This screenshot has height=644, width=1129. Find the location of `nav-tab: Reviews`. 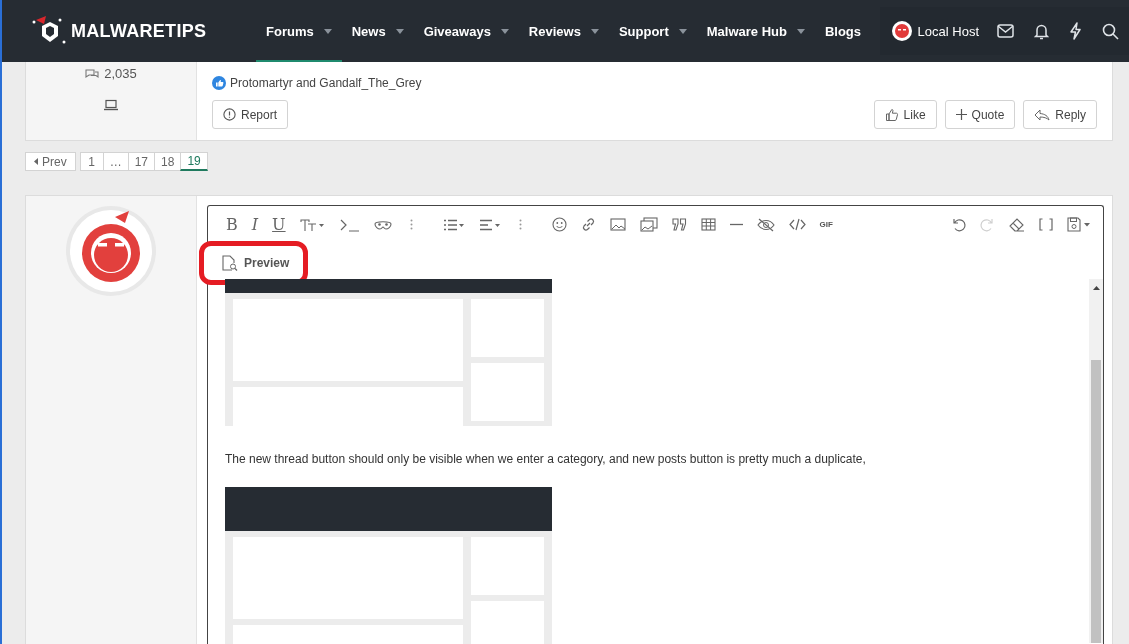

nav-tab: Reviews is located at coordinates (563, 31).